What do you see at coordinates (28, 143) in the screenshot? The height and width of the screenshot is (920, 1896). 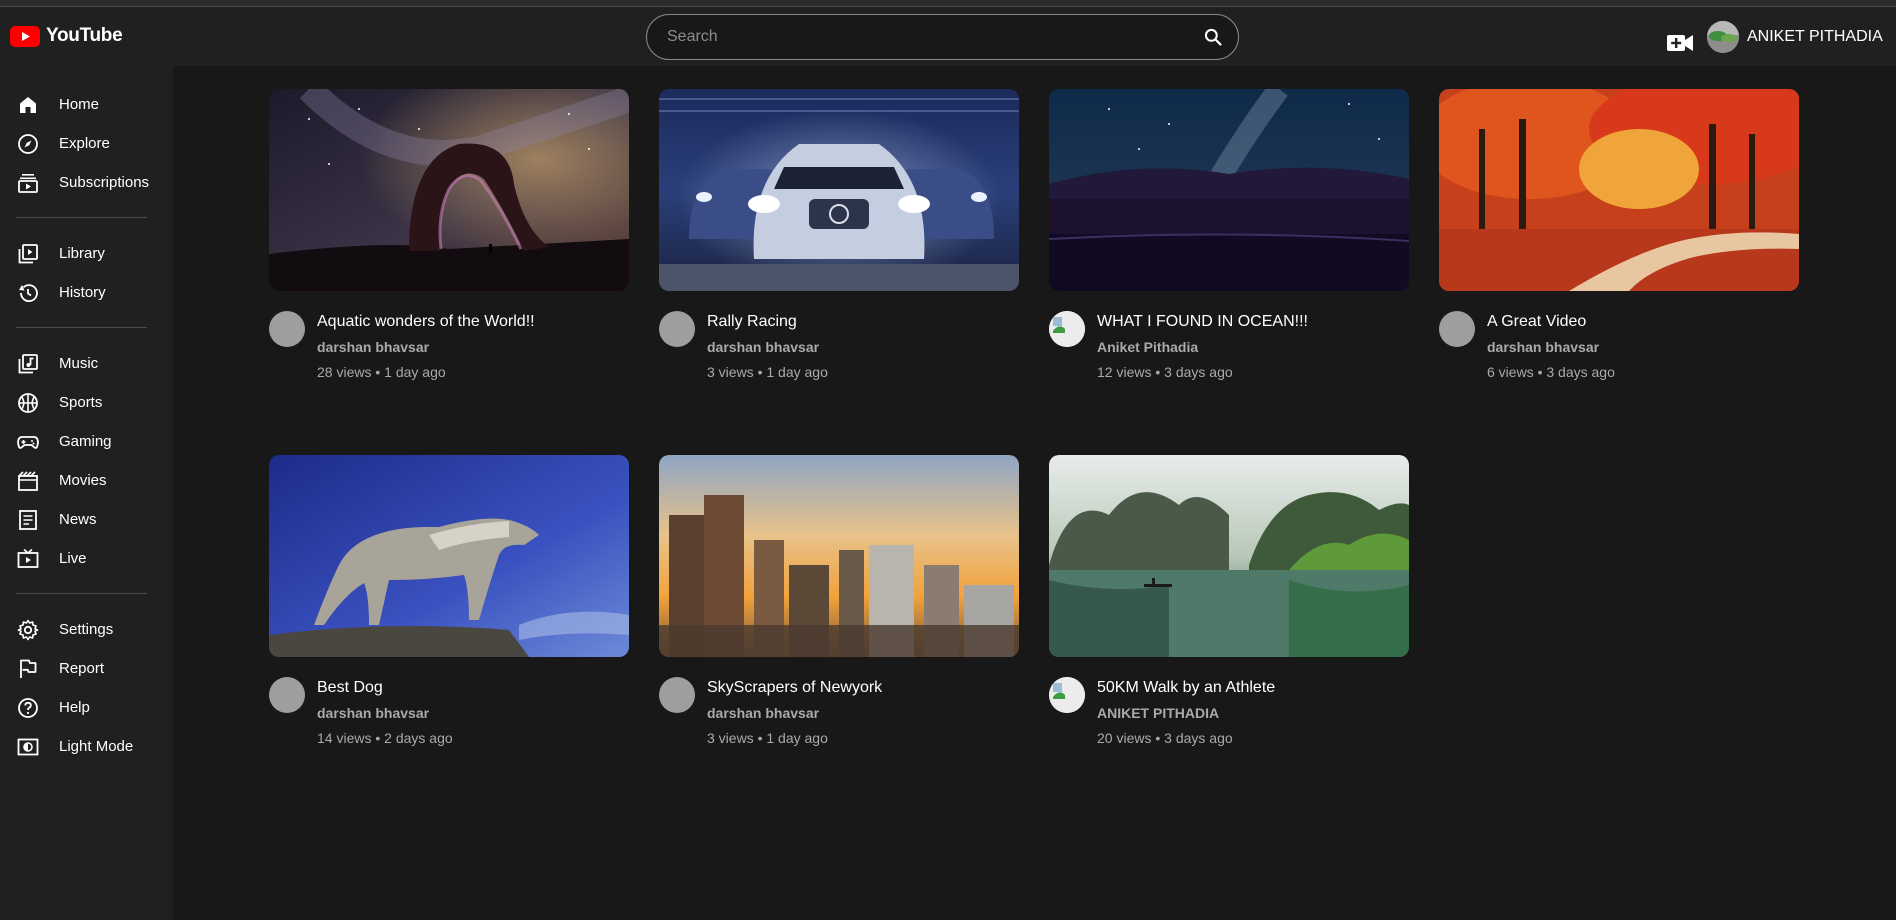 I see `compass-icon` at bounding box center [28, 143].